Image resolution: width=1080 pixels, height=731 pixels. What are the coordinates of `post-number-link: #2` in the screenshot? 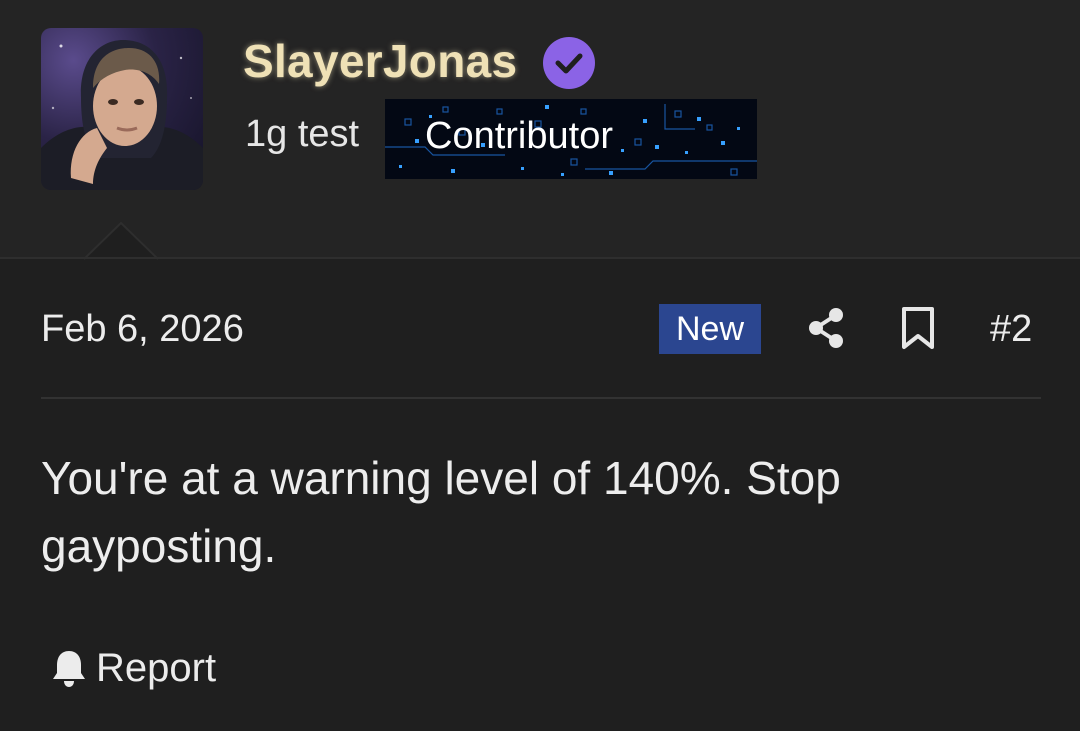 It's located at (1011, 329).